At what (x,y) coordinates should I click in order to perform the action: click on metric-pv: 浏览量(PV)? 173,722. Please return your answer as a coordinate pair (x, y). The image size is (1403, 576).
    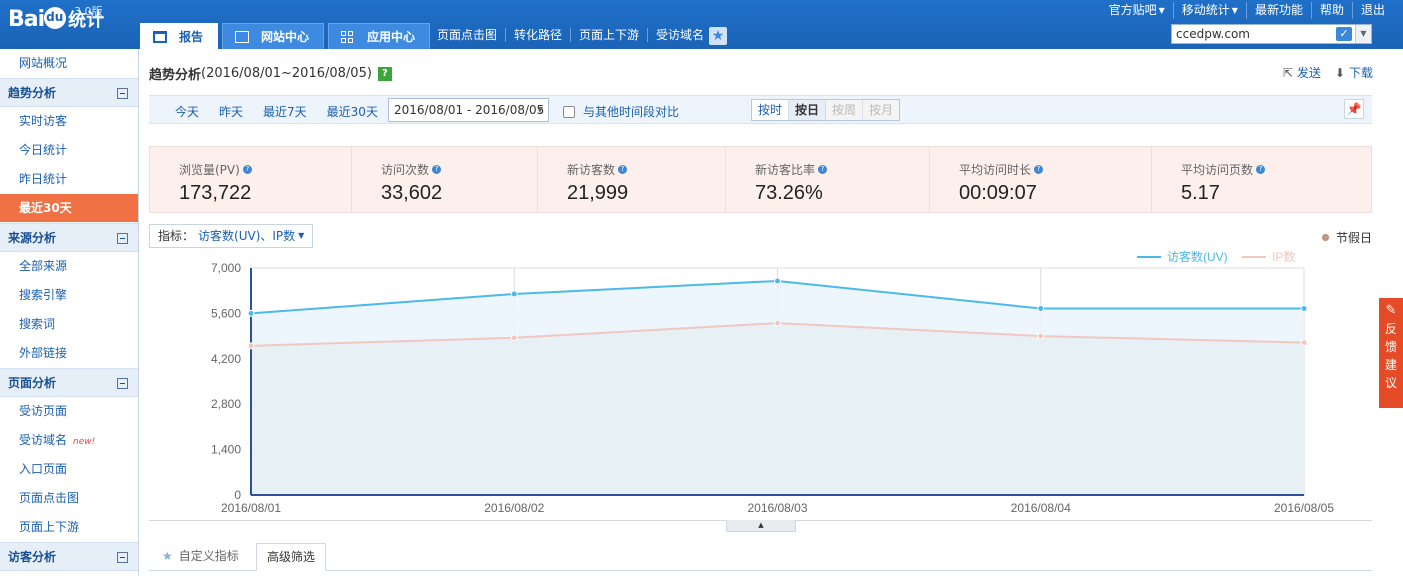
    Looking at the image, I should click on (251, 179).